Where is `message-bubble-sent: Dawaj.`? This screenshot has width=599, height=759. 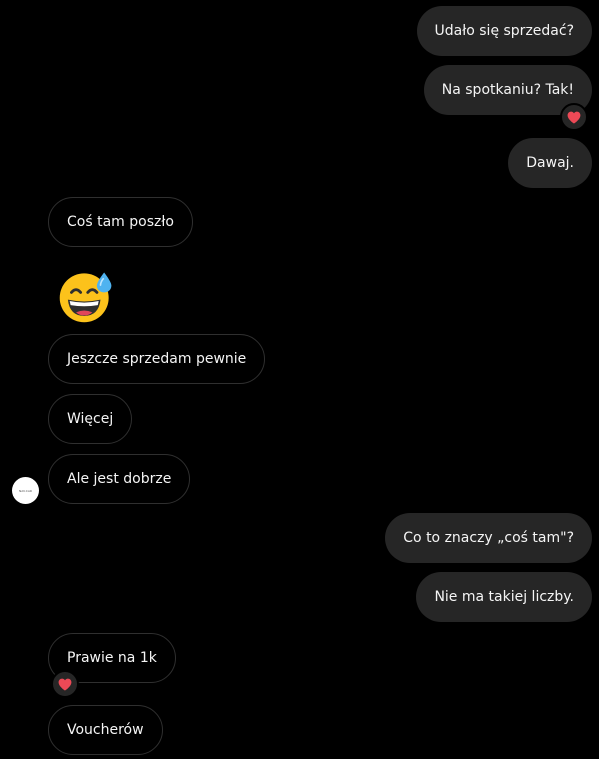 message-bubble-sent: Dawaj. is located at coordinates (550, 163).